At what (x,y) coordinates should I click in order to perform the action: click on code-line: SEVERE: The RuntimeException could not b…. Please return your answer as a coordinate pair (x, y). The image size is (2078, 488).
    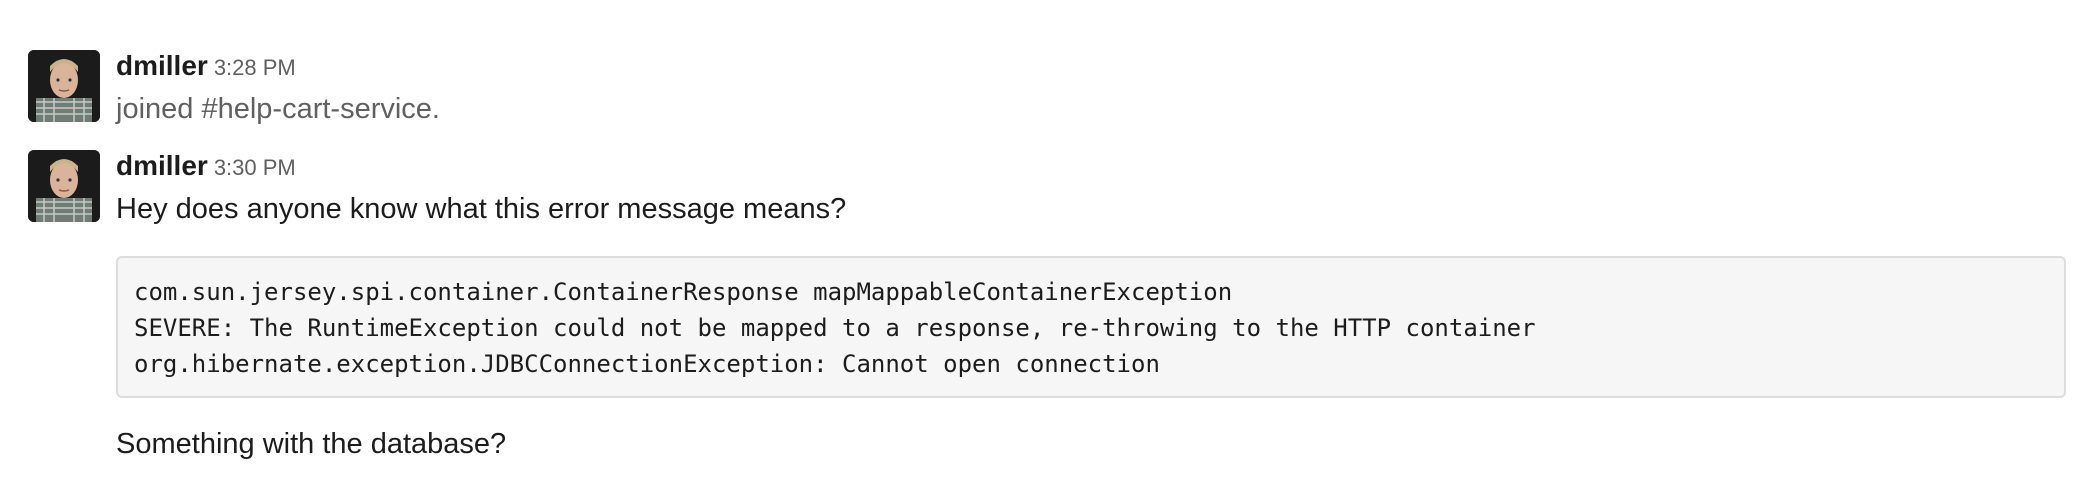
    Looking at the image, I should click on (835, 328).